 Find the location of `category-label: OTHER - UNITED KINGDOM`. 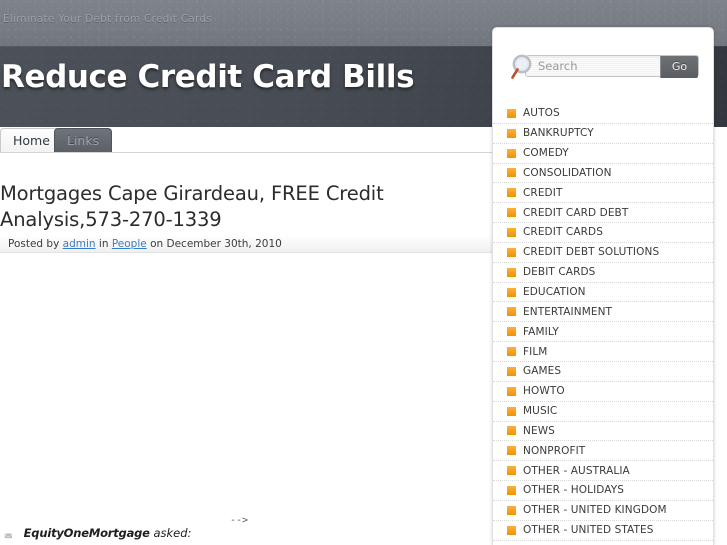

category-label: OTHER - UNITED KINGDOM is located at coordinates (595, 510).